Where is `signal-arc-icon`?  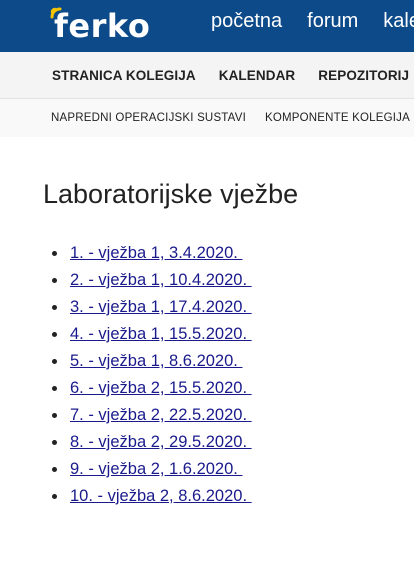
signal-arc-icon is located at coordinates (58, 25).